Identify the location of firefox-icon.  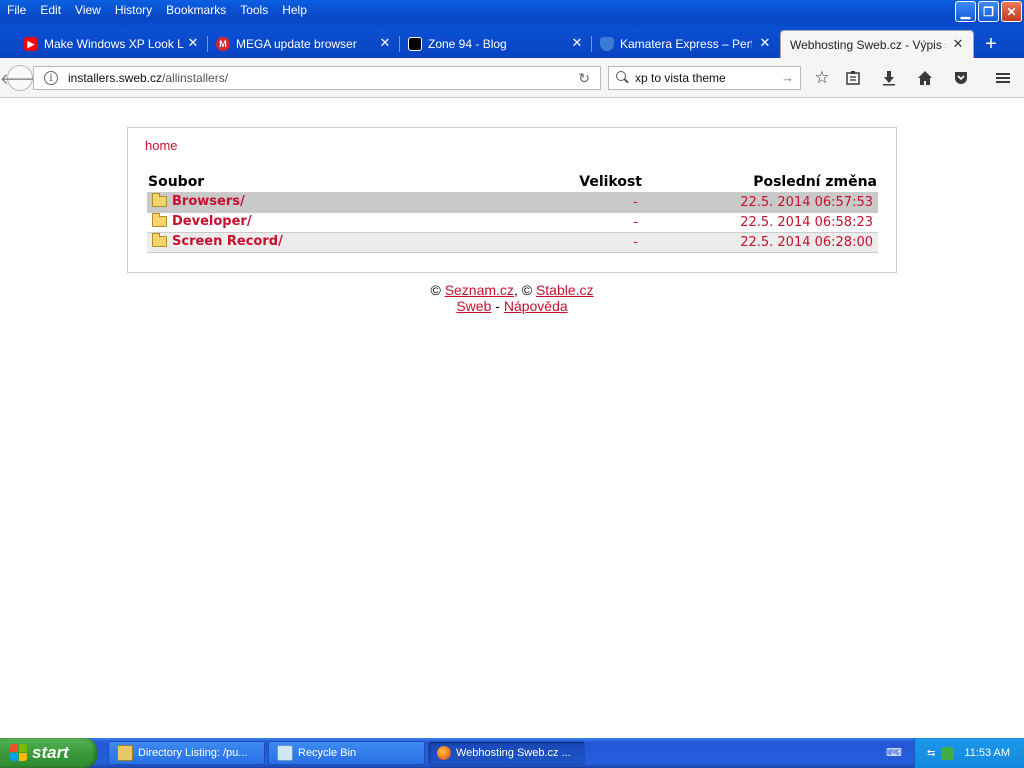
(444, 753).